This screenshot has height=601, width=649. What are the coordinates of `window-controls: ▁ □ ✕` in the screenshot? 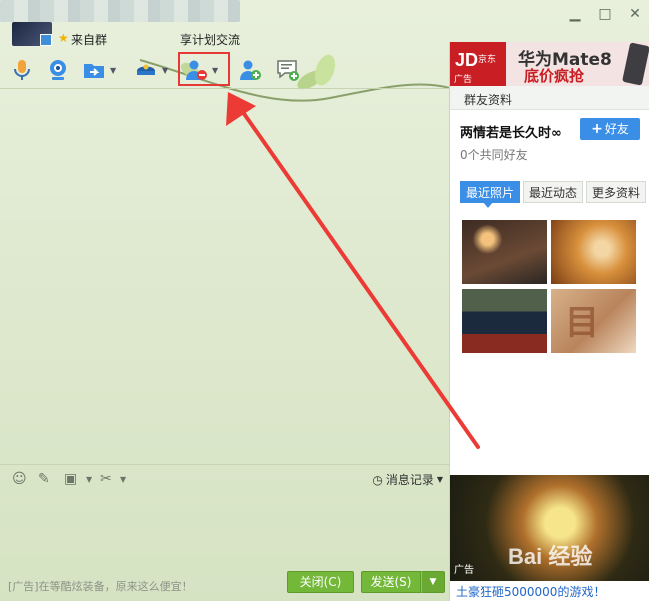 It's located at (605, 14).